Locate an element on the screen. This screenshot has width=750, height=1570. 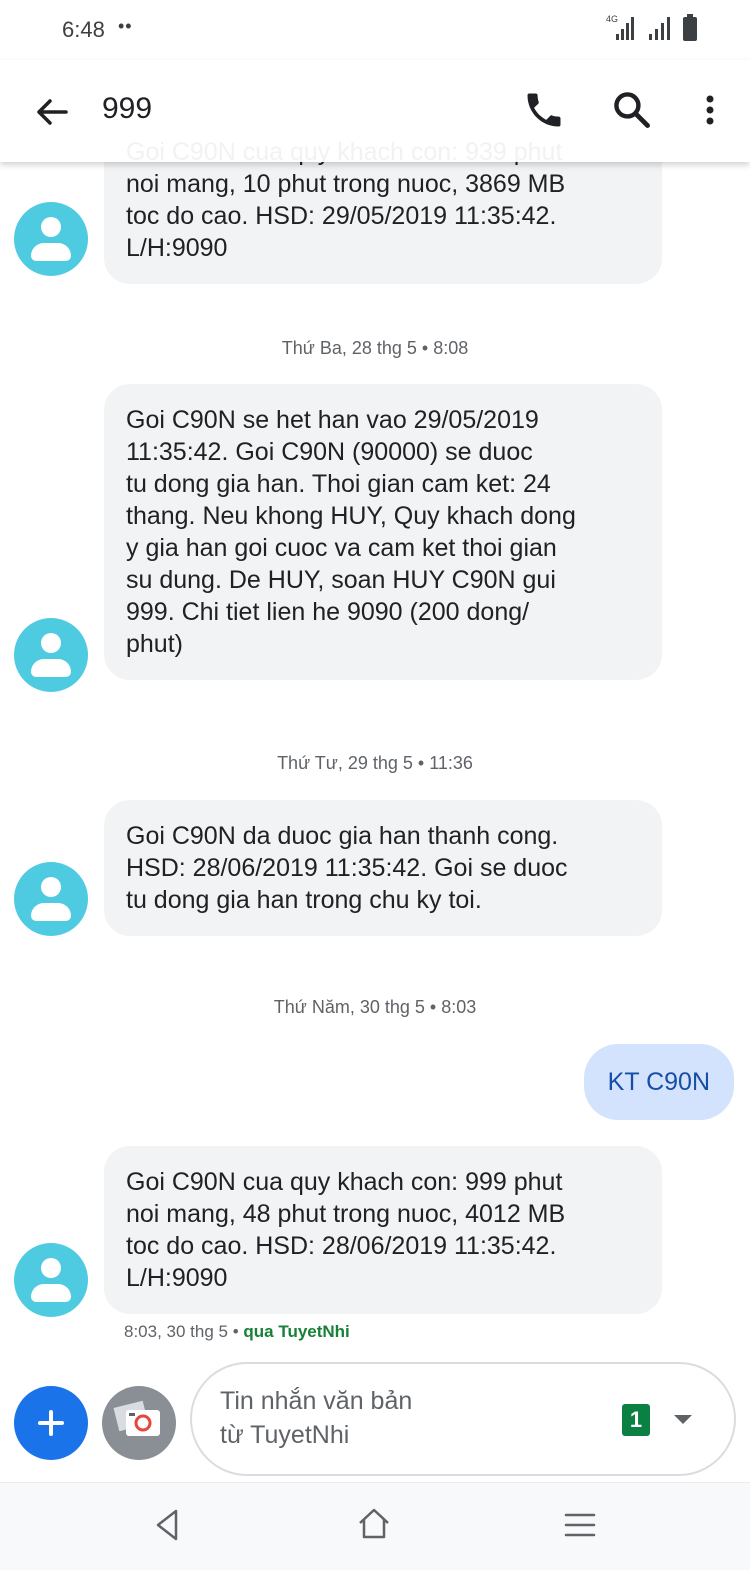
message-input-placeholder: Tin nhắn văn bản từ TuyetNhi is located at coordinates (410, 1418).